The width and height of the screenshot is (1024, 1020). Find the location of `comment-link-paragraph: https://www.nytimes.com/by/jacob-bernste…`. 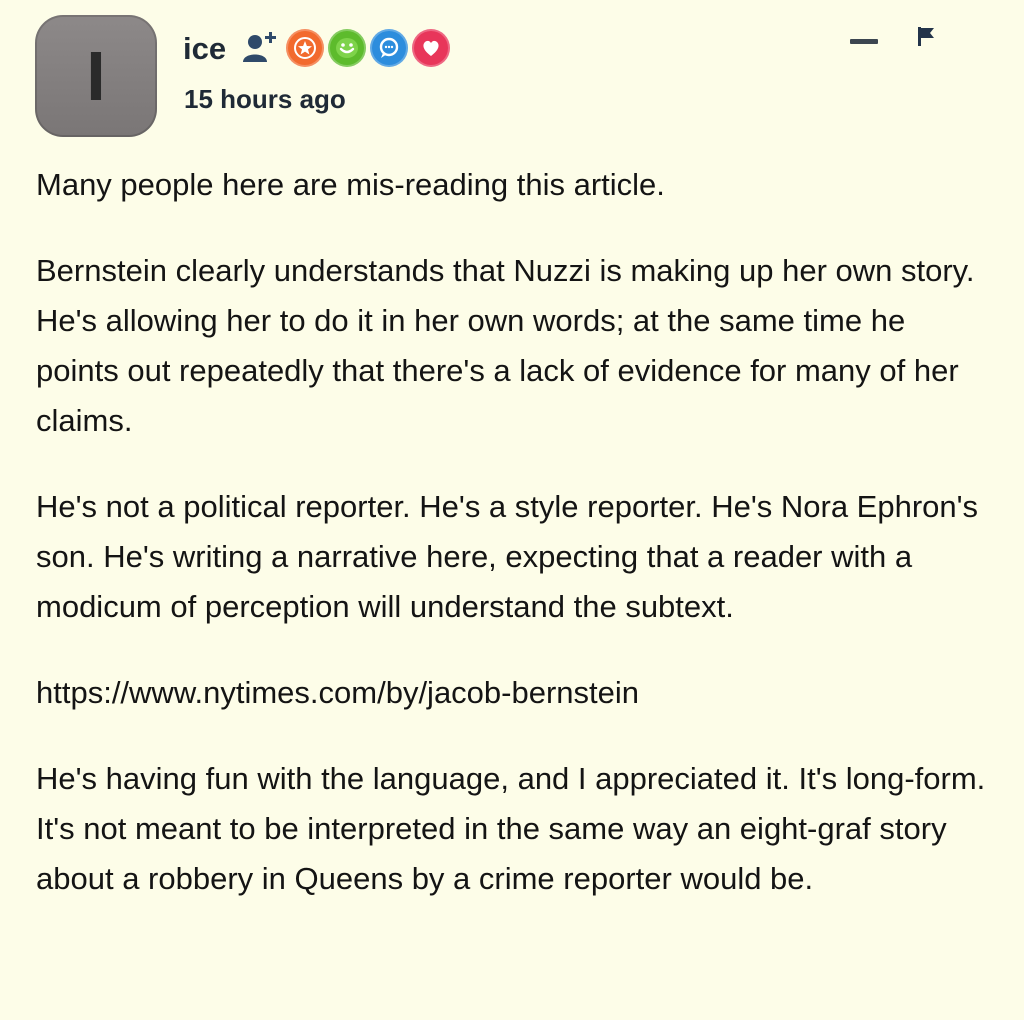

comment-link-paragraph: https://www.nytimes.com/by/jacob-bernste… is located at coordinates (516, 693).